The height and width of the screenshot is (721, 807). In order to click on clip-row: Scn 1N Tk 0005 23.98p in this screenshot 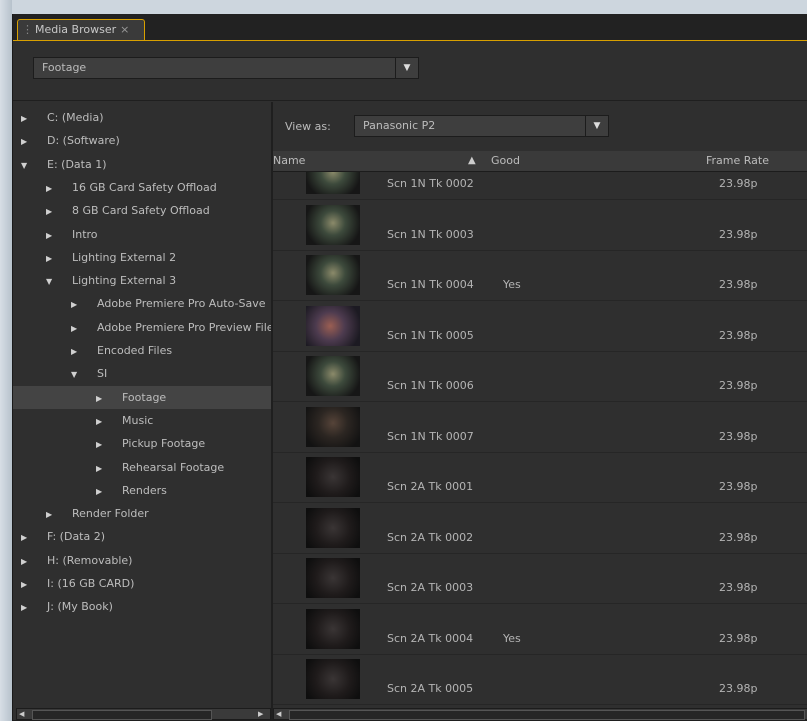, I will do `click(540, 326)`.